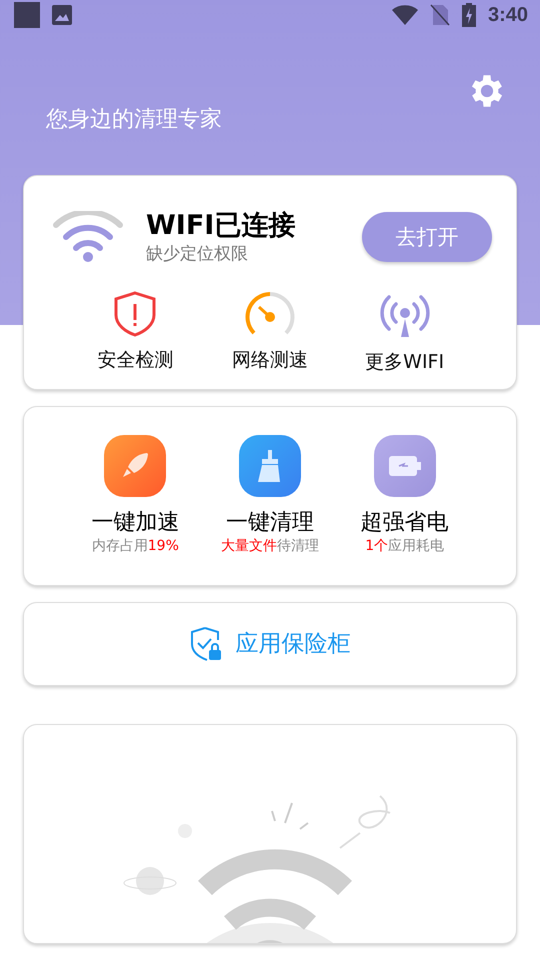  Describe the element at coordinates (404, 521) in the screenshot. I see `action-title: 超强省电` at that location.